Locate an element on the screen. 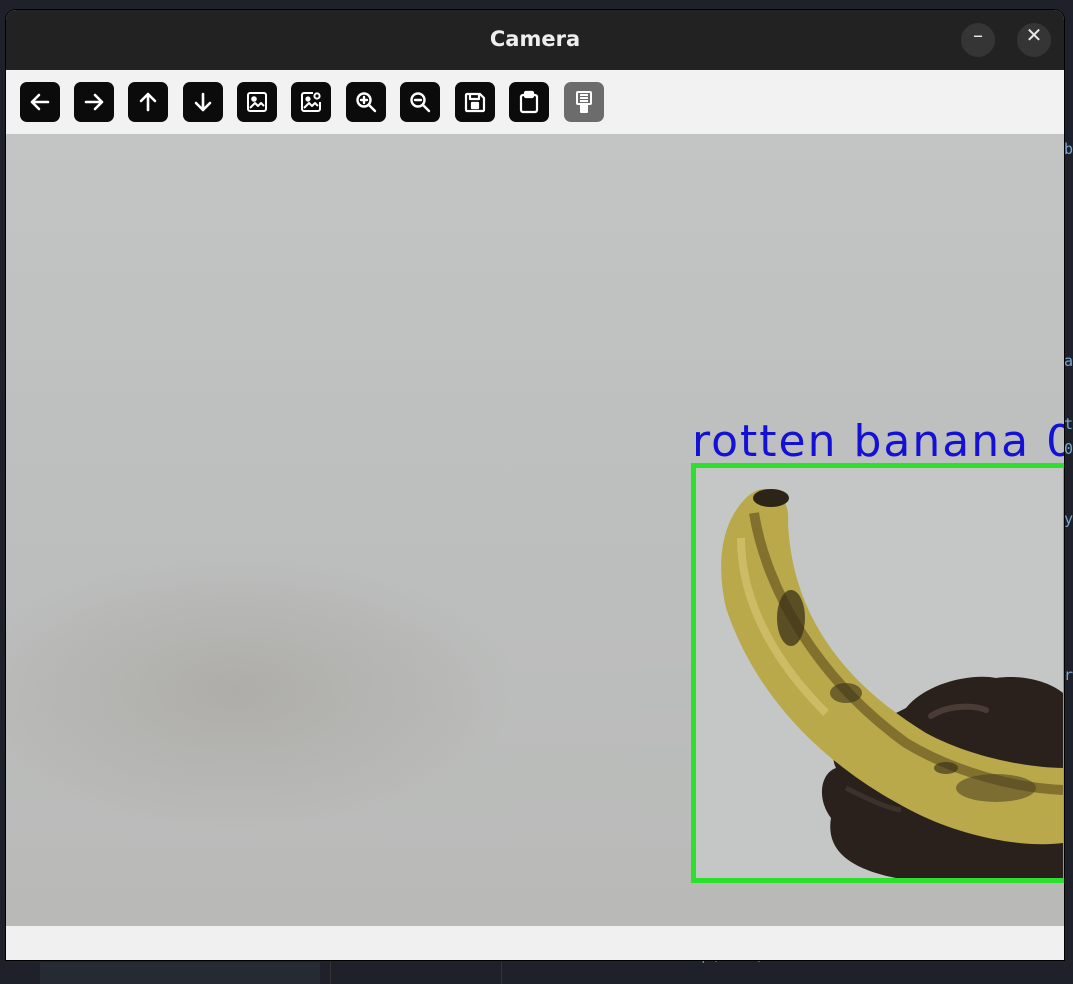  zoom-in-icon is located at coordinates (366, 102).